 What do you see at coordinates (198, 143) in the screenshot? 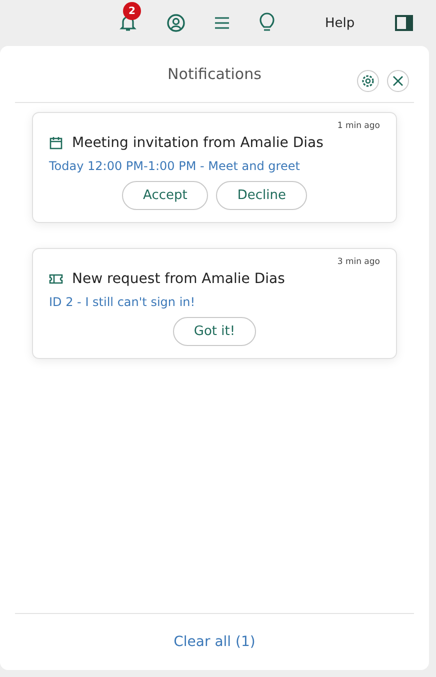
I see `notification-title: Meeting invitation from Amalie Dias` at bounding box center [198, 143].